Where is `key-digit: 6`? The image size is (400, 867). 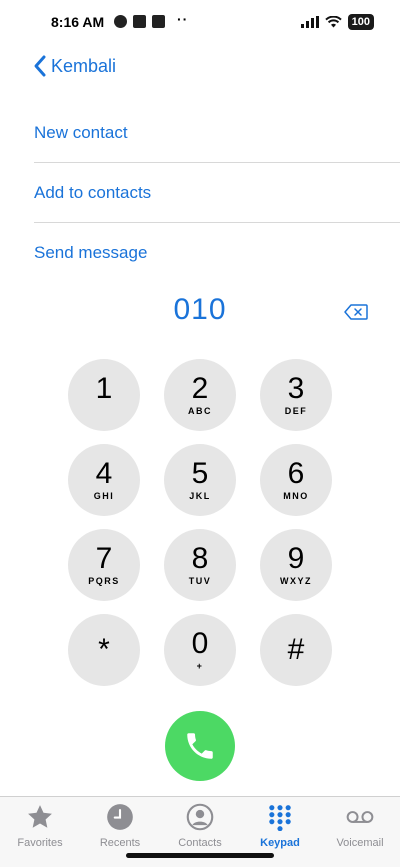
key-digit: 6 is located at coordinates (296, 473).